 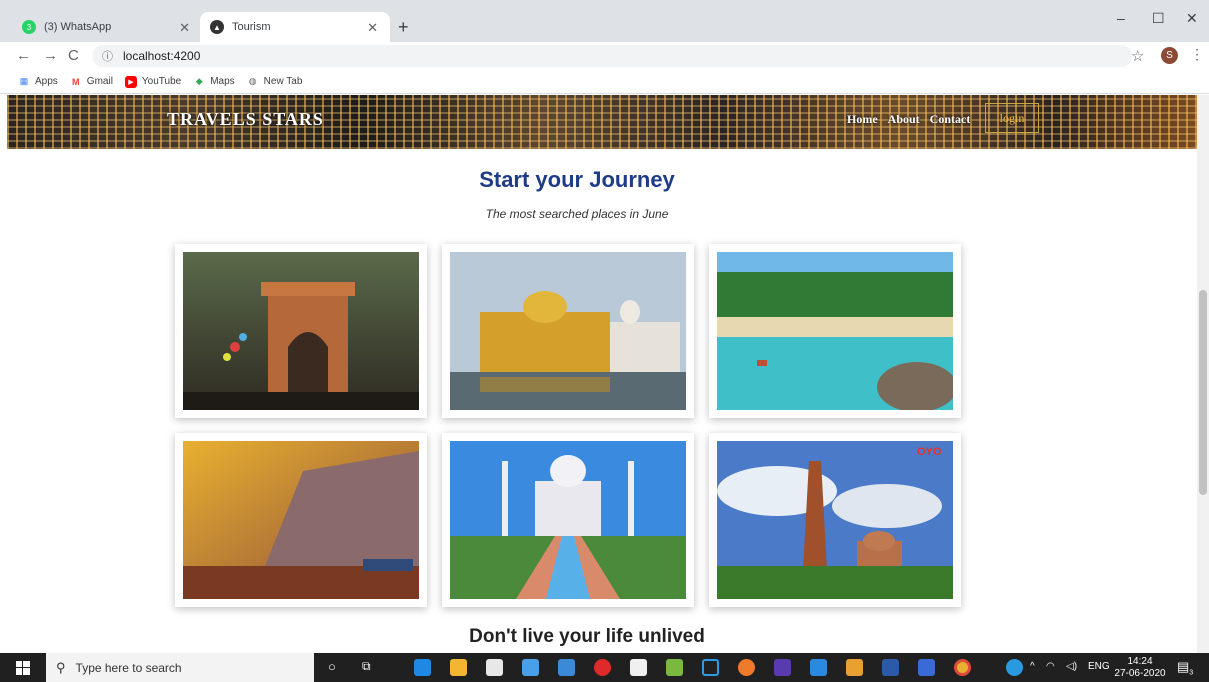 I want to click on menu-kebab-icon: ⋮, so click(x=1197, y=54).